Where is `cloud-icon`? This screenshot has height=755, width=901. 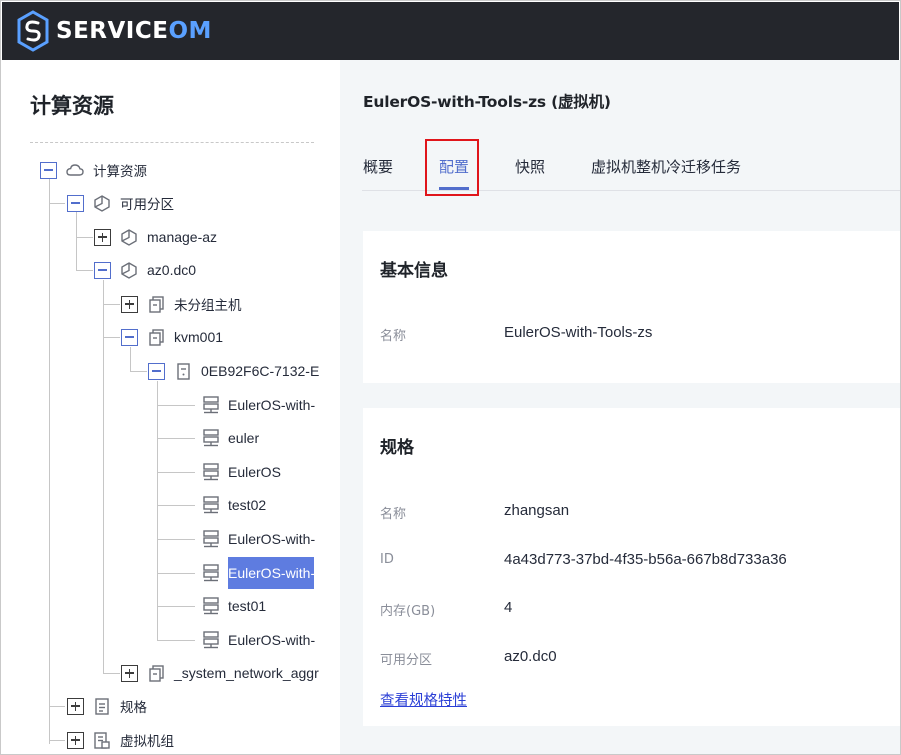 cloud-icon is located at coordinates (75, 170).